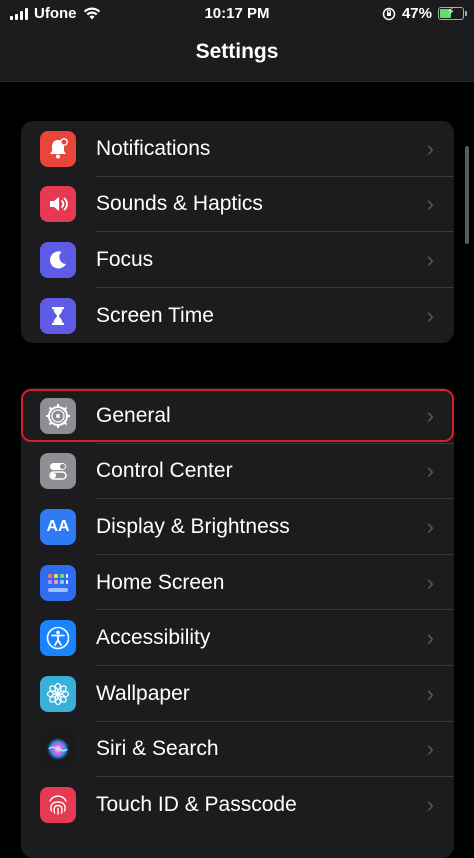 Image resolution: width=474 pixels, height=858 pixels. Describe the element at coordinates (237, 14) in the screenshot. I see `status-bar: Ufone 10:17 PM 47% ⚡` at that location.